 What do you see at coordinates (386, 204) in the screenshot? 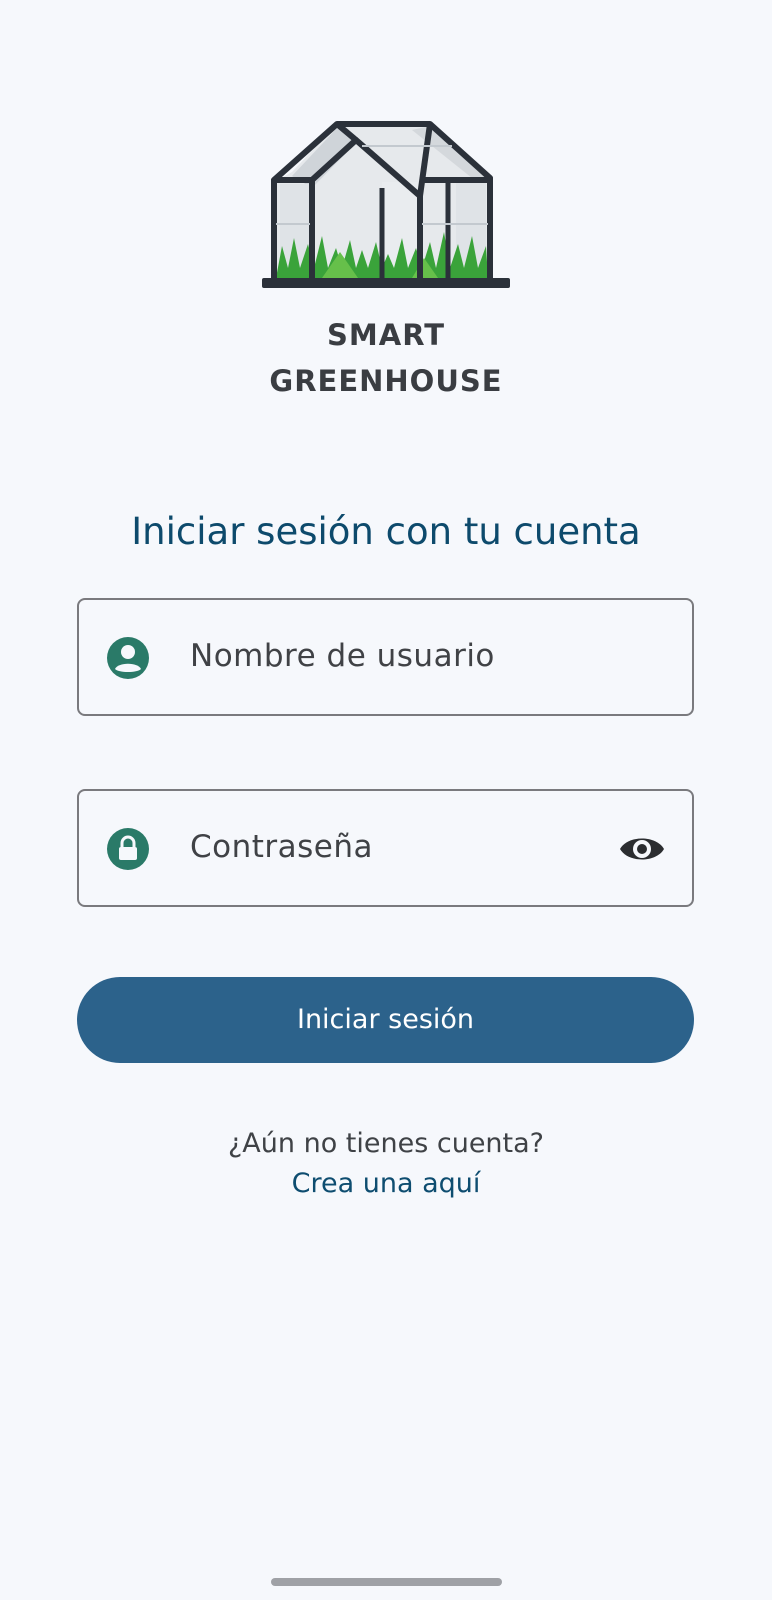
I see `greenhouse-logo` at bounding box center [386, 204].